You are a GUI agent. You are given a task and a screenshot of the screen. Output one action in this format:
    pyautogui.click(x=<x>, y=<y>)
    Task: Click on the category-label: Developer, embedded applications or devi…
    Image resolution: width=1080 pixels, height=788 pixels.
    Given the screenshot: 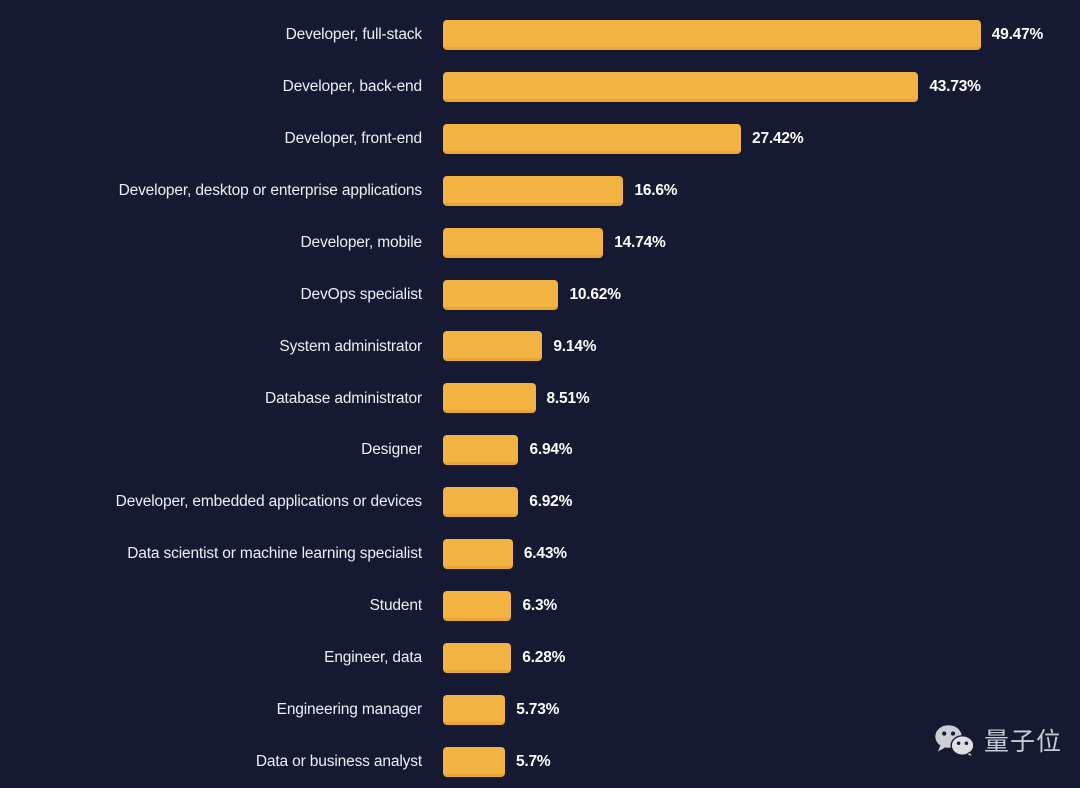 What is the action you would take?
    pyautogui.click(x=268, y=502)
    